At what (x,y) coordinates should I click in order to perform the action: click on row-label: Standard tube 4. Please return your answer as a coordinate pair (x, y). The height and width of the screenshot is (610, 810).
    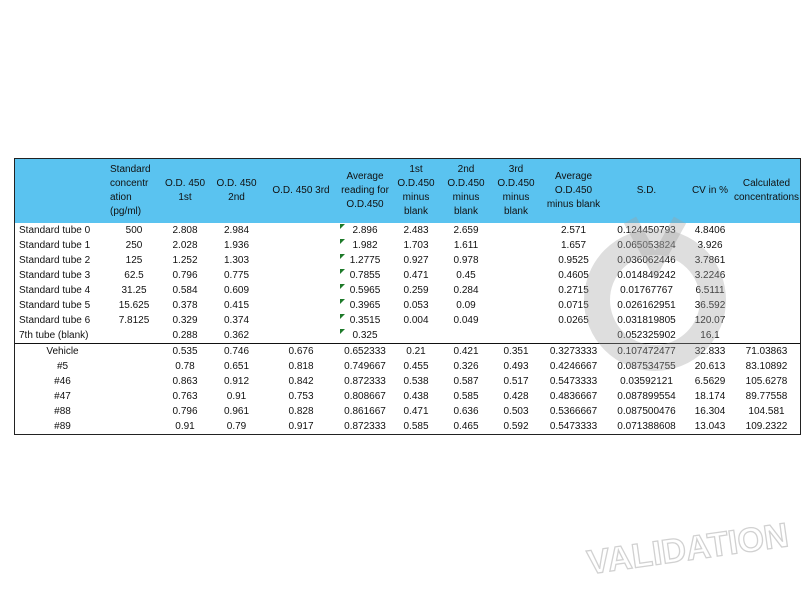
    Looking at the image, I should click on (55, 290).